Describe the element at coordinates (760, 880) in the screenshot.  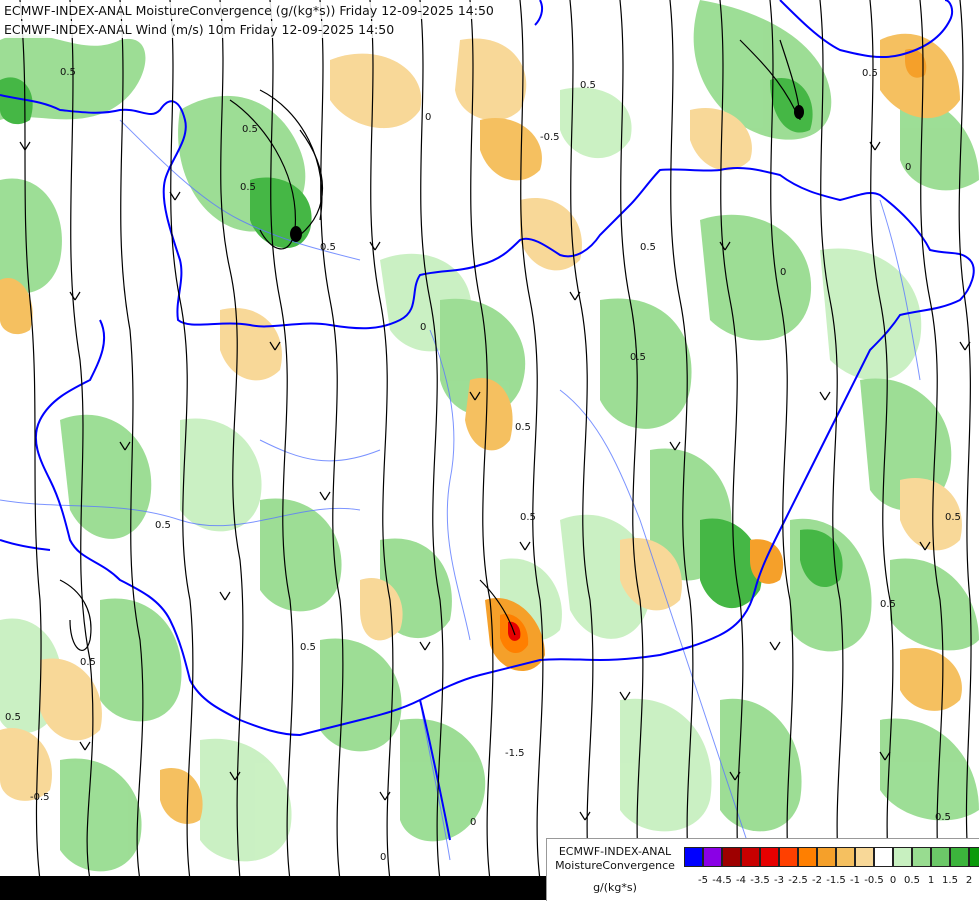
I see `legend-tick-label: -3.5` at that location.